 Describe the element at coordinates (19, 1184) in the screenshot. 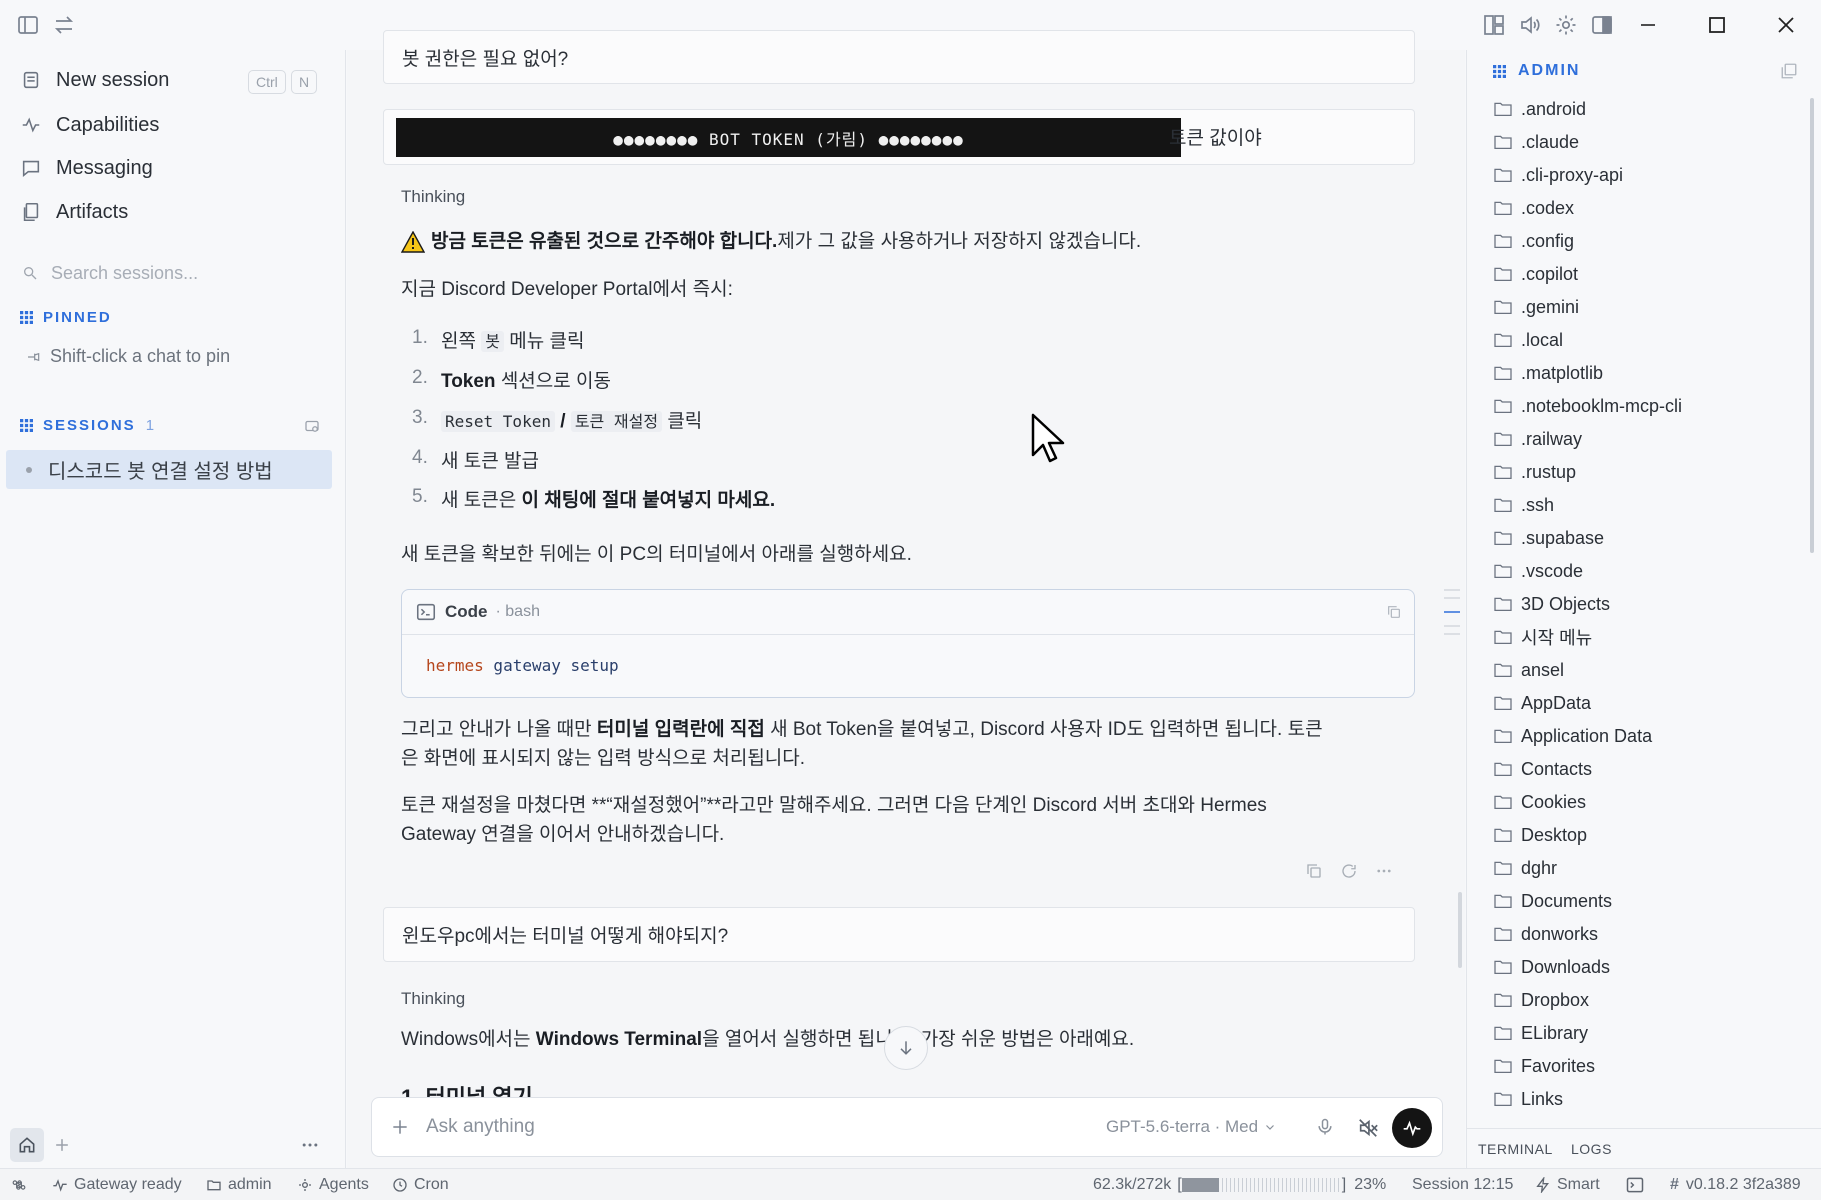

I see `command-icon` at that location.